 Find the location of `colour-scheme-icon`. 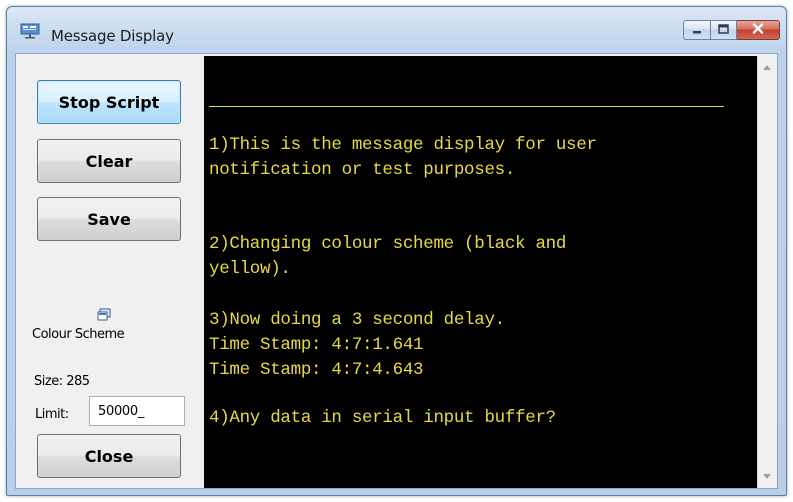

colour-scheme-icon is located at coordinates (104, 315).